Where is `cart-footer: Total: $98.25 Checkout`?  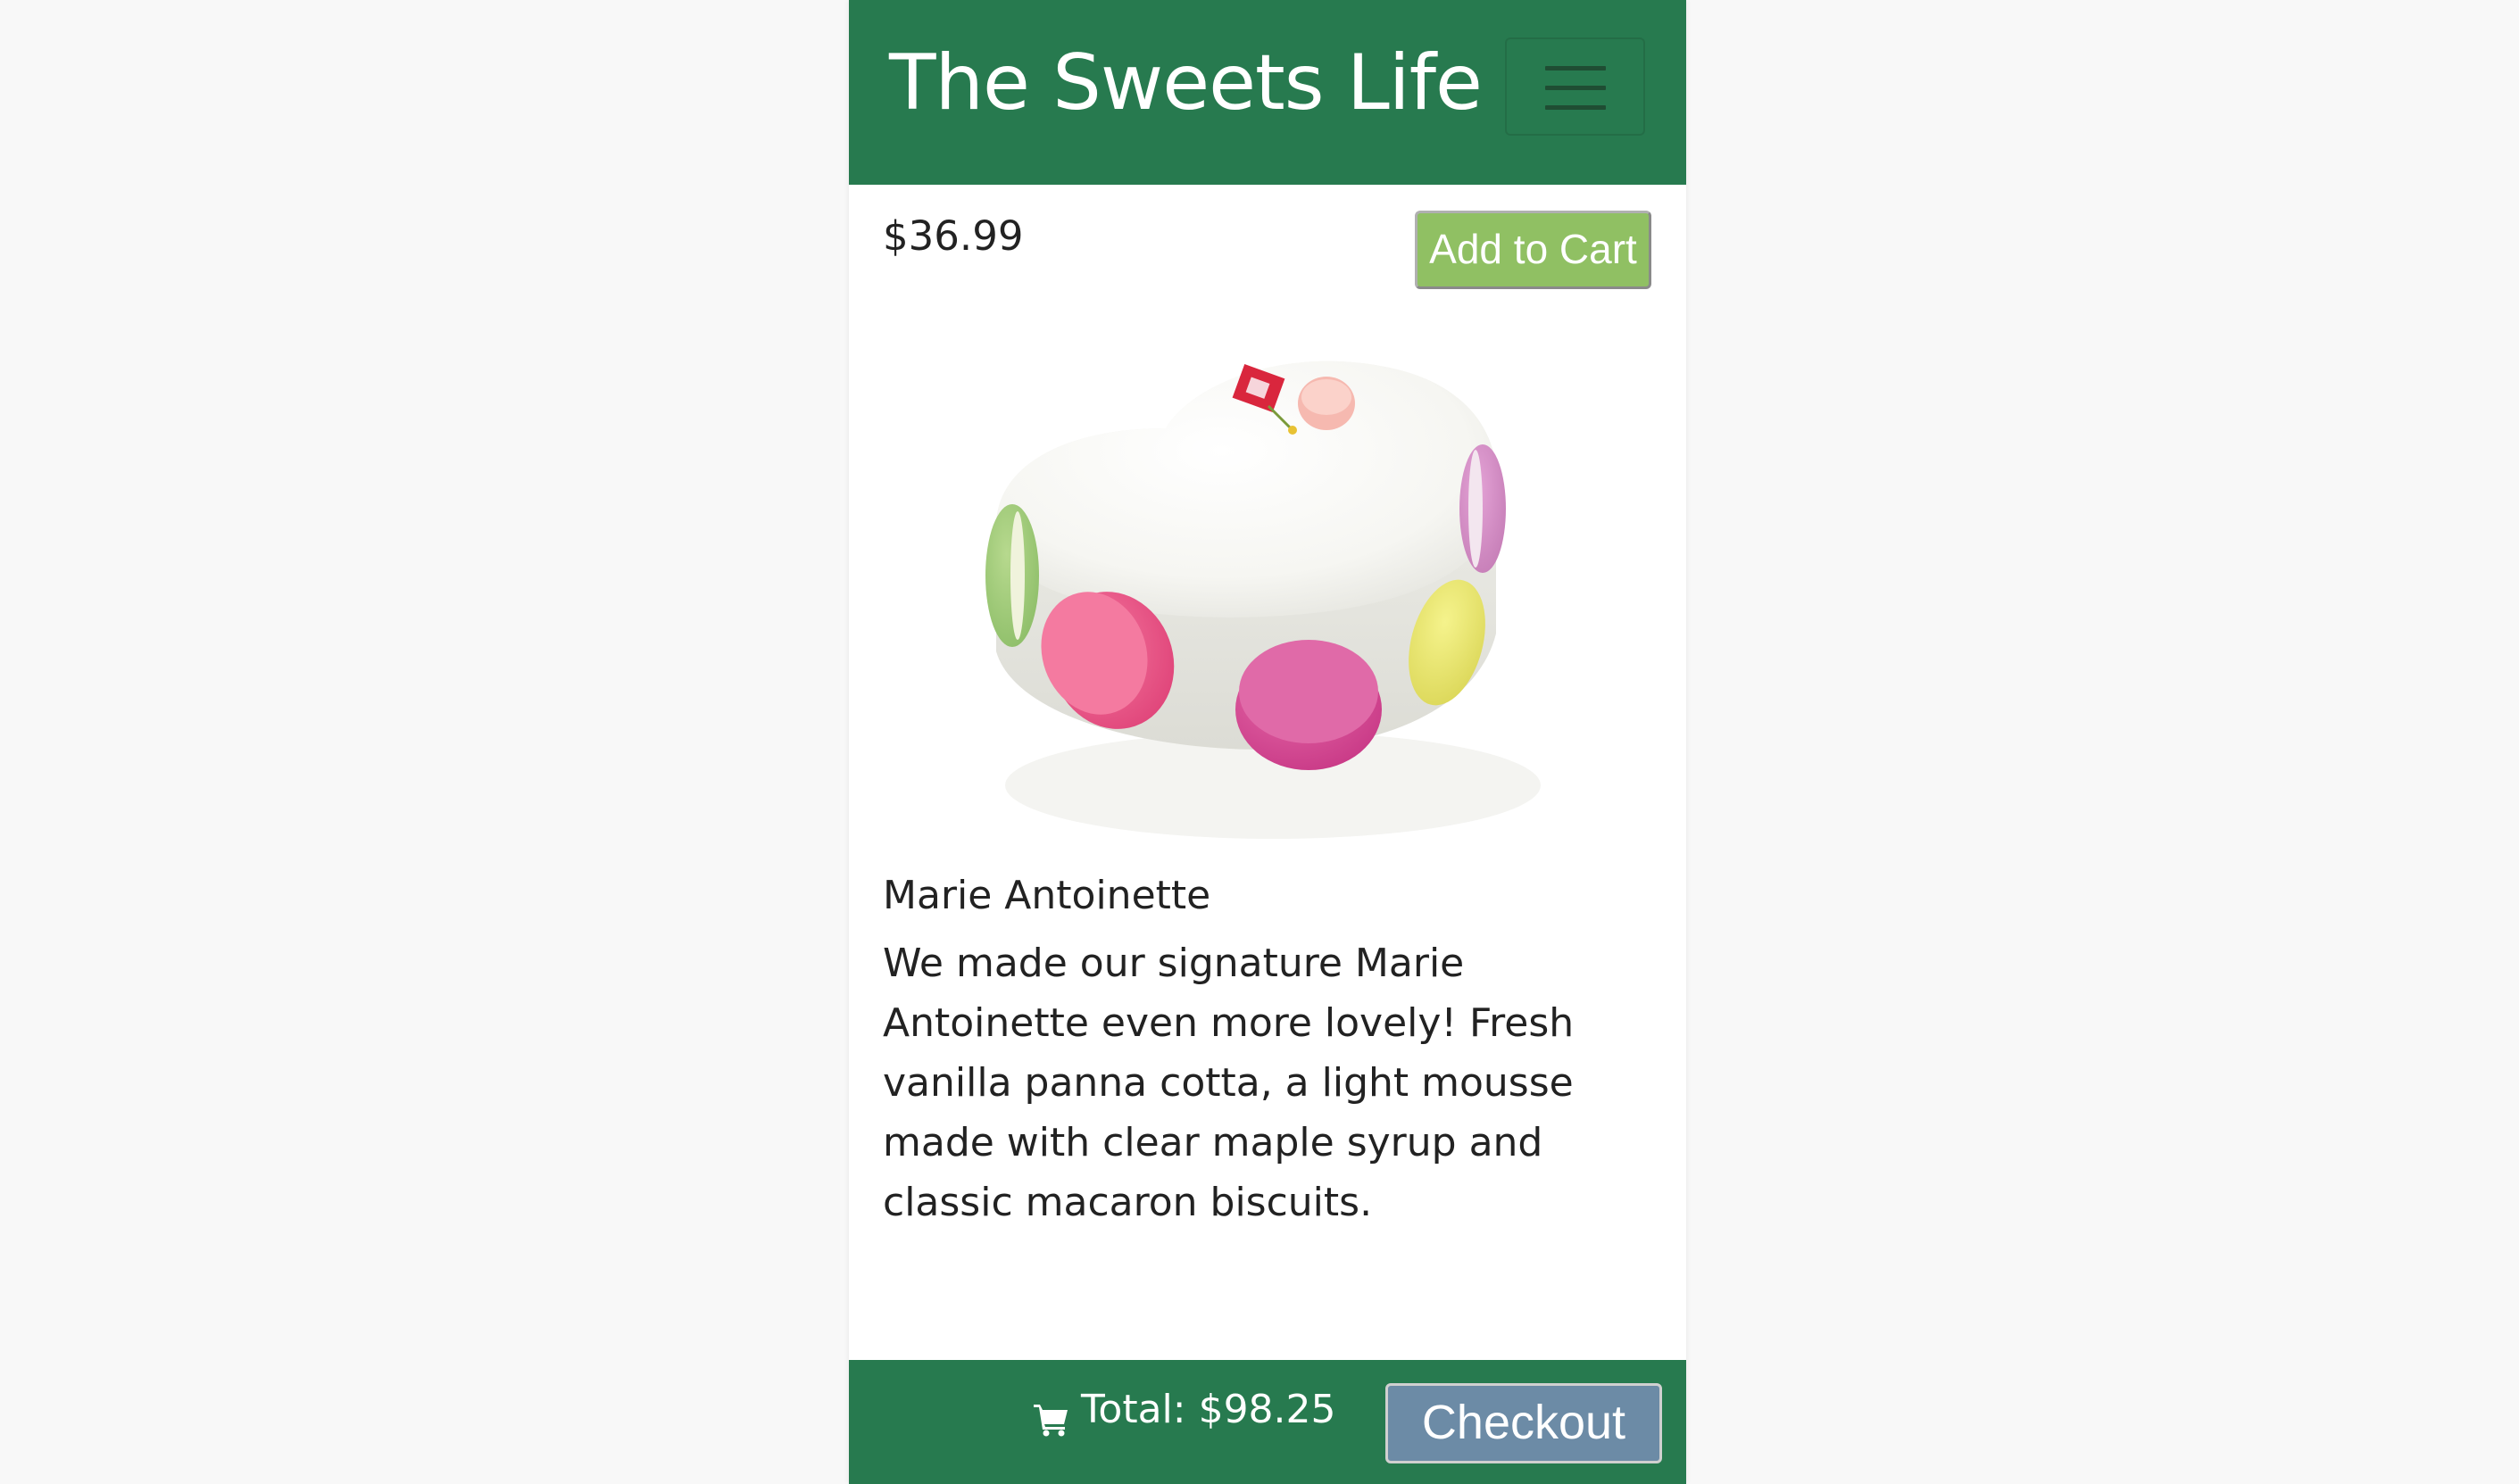
cart-footer: Total: $98.25 Checkout is located at coordinates (1267, 1422).